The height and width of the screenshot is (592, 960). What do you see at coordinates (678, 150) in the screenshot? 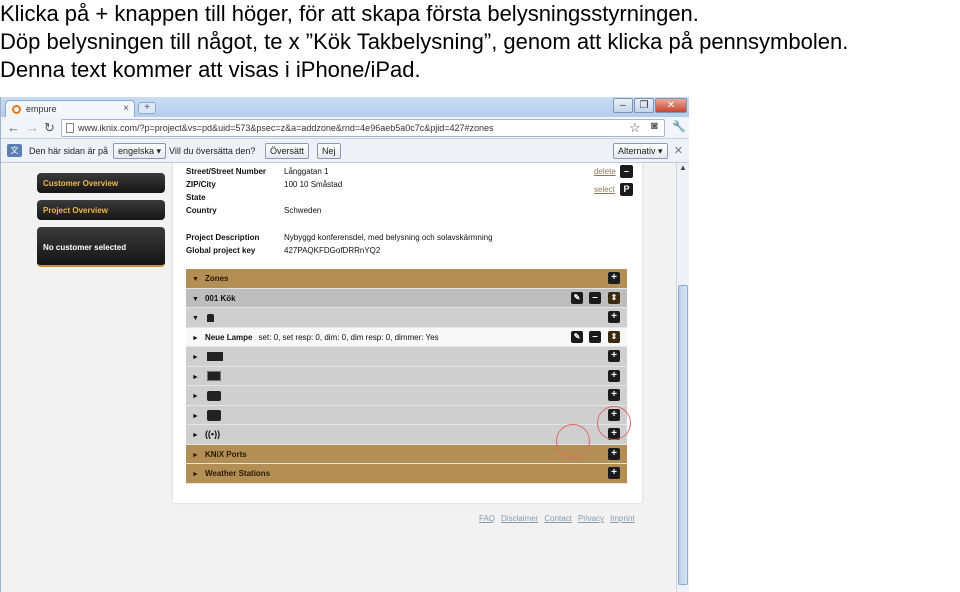
I see `close-translate-icon: ✕` at bounding box center [678, 150].